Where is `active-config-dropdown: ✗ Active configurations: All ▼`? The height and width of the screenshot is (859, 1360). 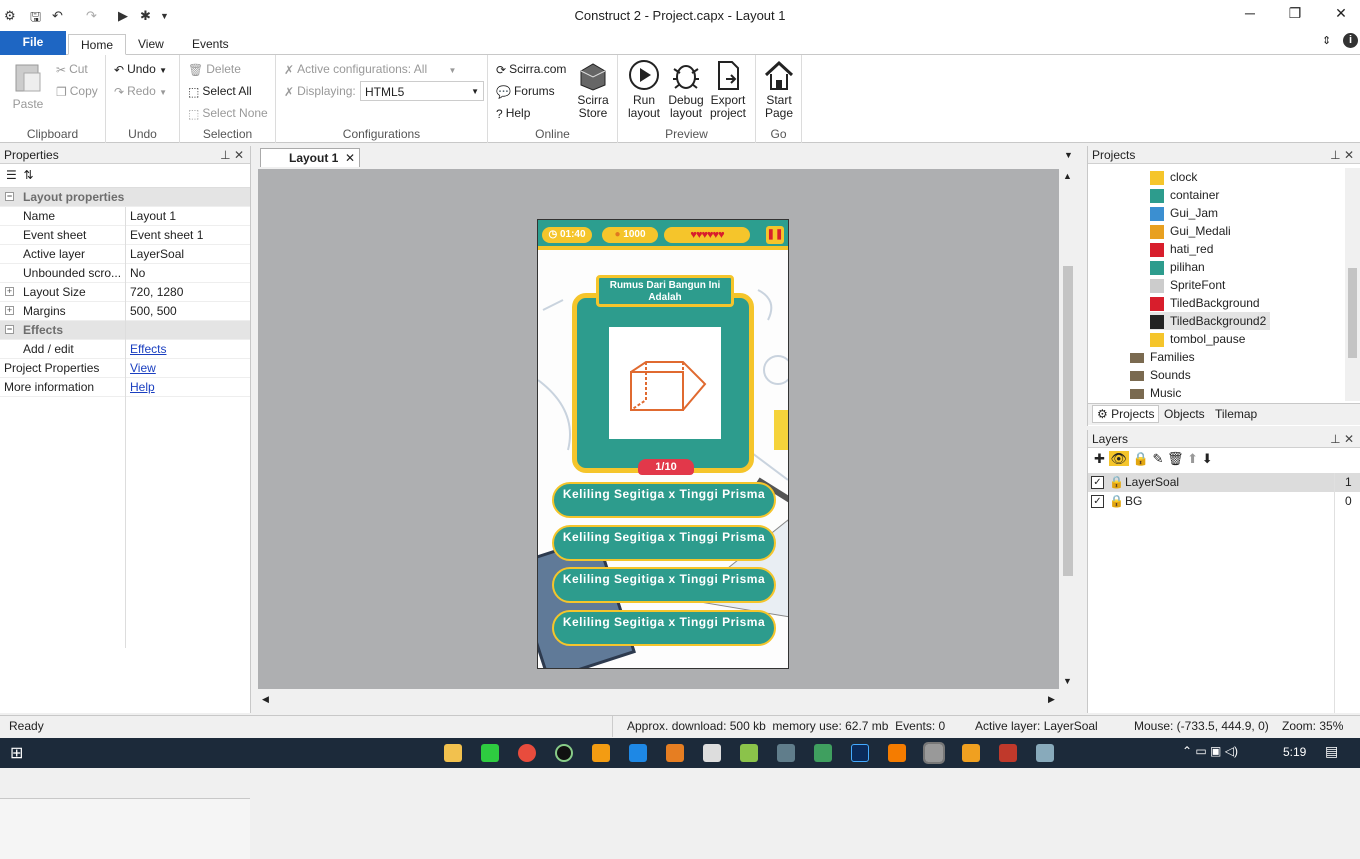
active-config-dropdown: ✗ Active configurations: All ▼ is located at coordinates (370, 69).